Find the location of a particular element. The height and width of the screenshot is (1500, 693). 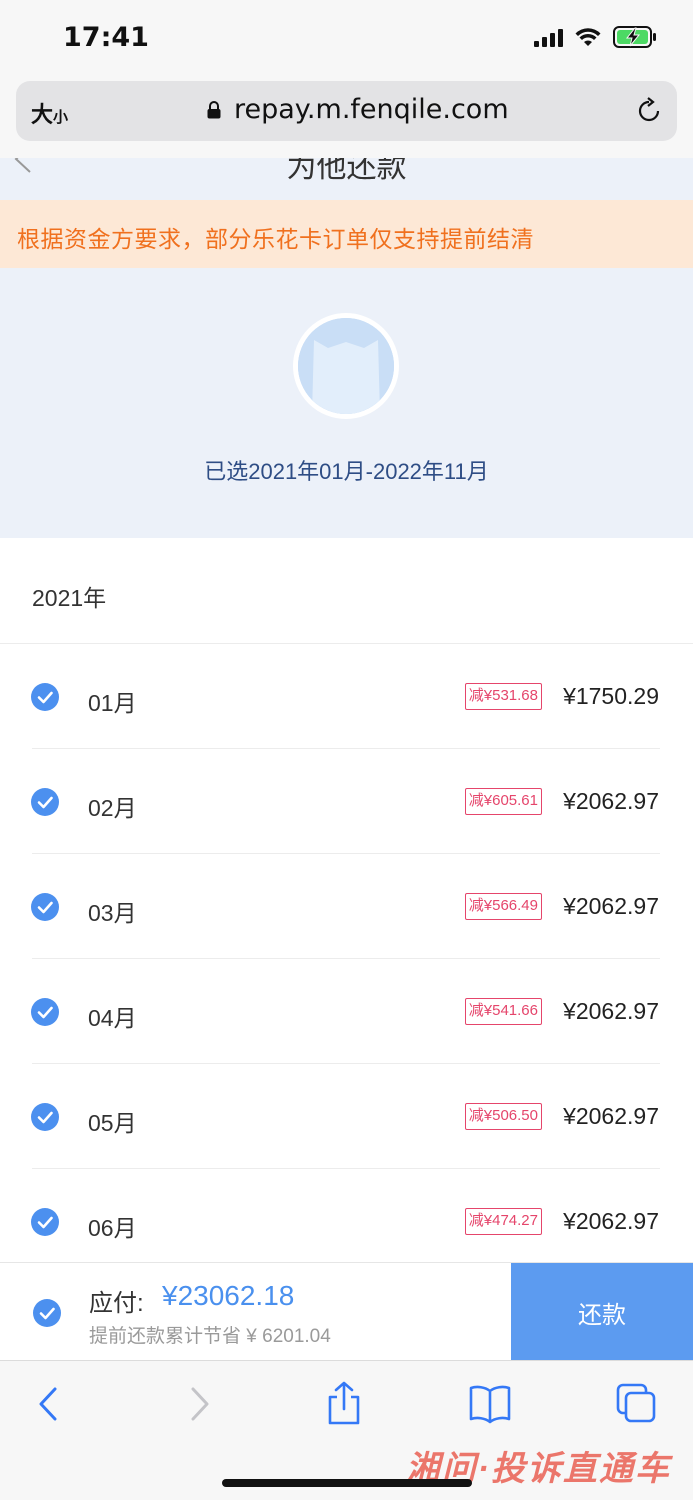

status-icons is located at coordinates (595, 37).